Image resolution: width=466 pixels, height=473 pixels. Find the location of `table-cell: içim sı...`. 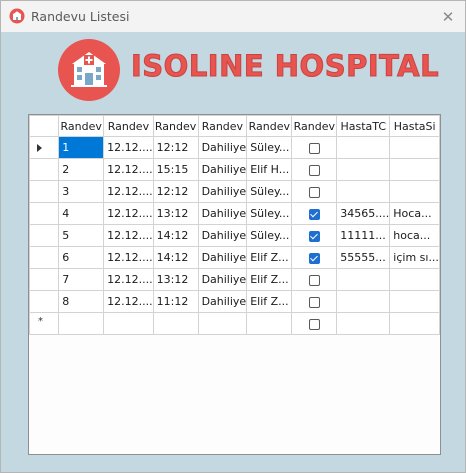

table-cell: içim sı... is located at coordinates (414, 257).